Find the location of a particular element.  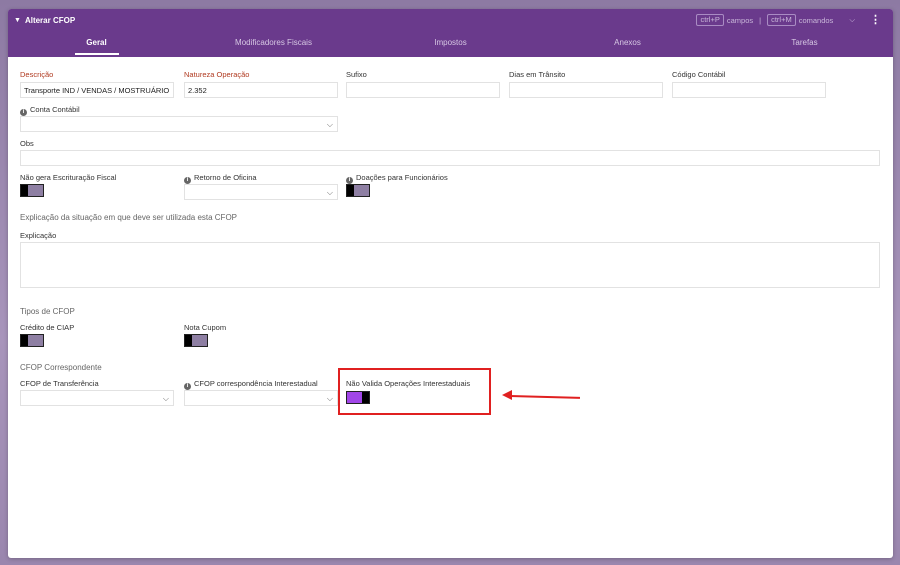

descricao-label: Descrição is located at coordinates (37, 74).